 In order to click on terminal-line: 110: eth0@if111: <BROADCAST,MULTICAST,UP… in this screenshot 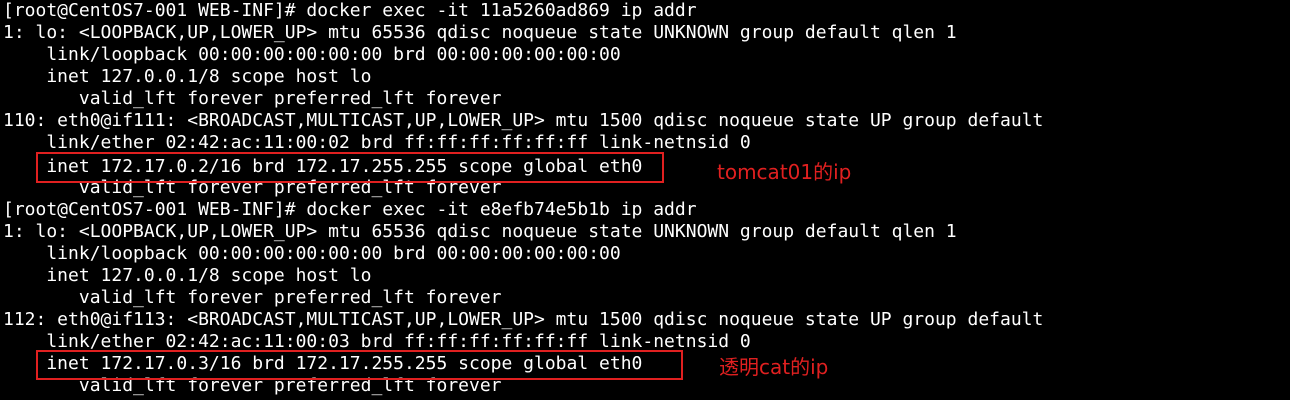, I will do `click(523, 120)`.